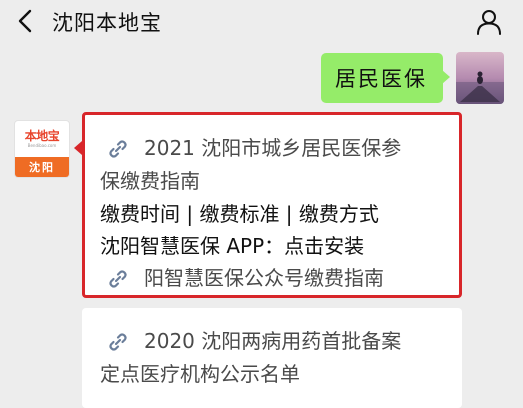  What do you see at coordinates (42, 145) in the screenshot?
I see `account-logo-url: Bendibao.com` at bounding box center [42, 145].